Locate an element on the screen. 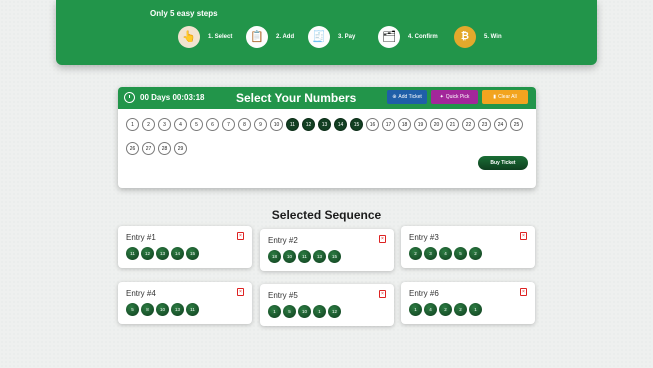  entry-ball: 18 is located at coordinates (274, 256).